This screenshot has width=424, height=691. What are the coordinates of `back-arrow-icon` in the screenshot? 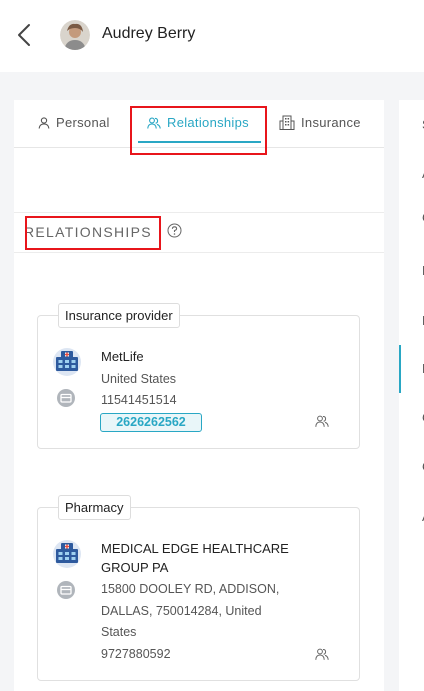 It's located at (25, 35).